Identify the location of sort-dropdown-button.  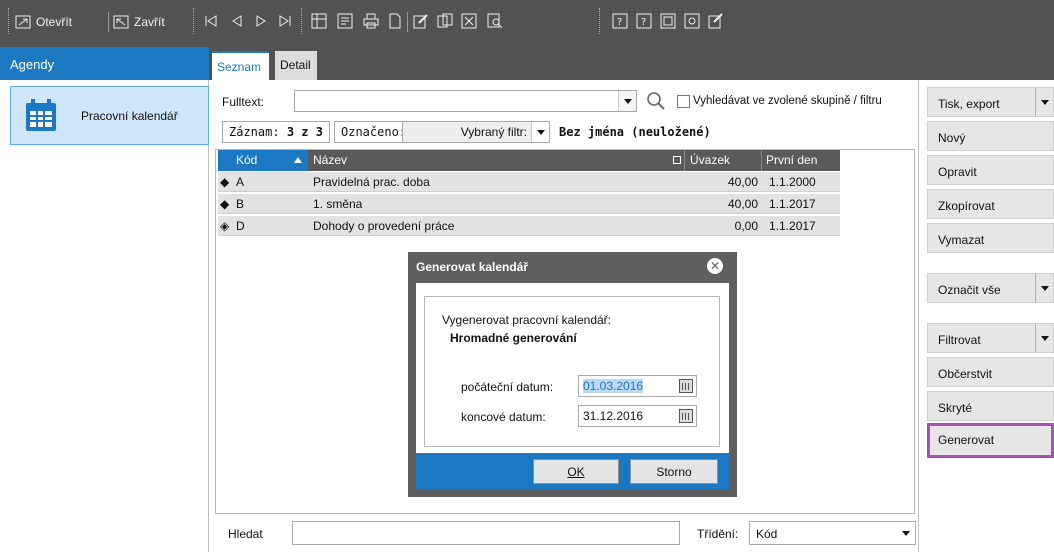
(906, 533).